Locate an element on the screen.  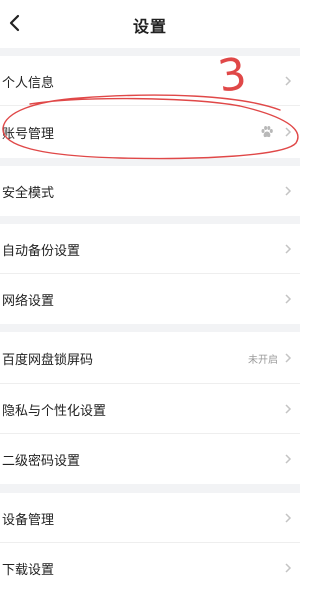
settings-item-label: 百度网盘锁屏码 is located at coordinates (48, 360).